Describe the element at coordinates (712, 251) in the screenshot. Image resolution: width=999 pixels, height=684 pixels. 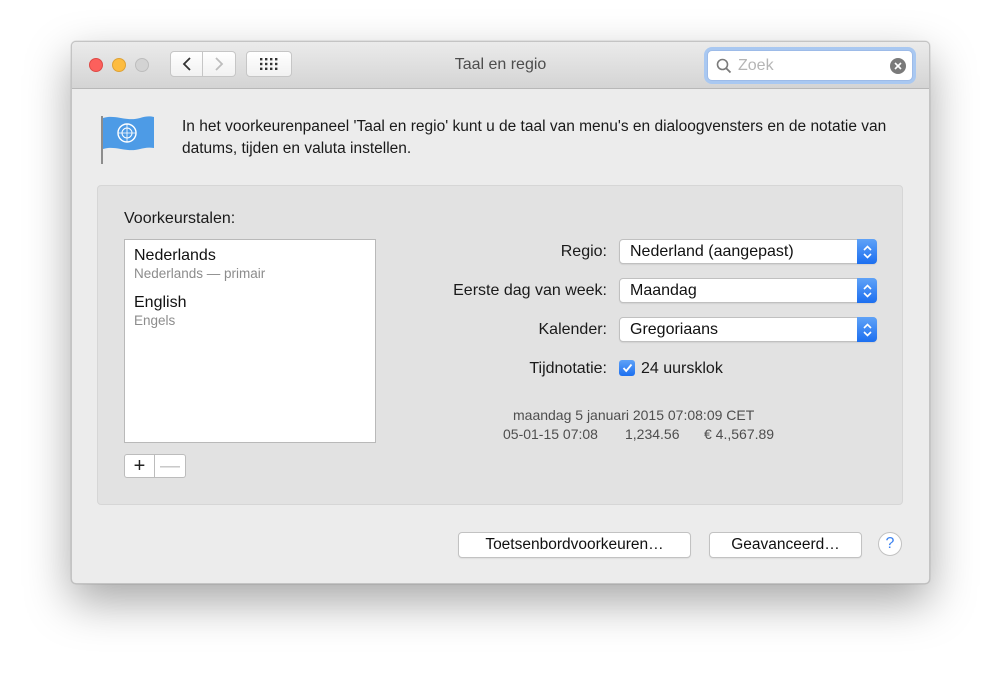
I see `region-value: Nederland (aangepast)` at that location.